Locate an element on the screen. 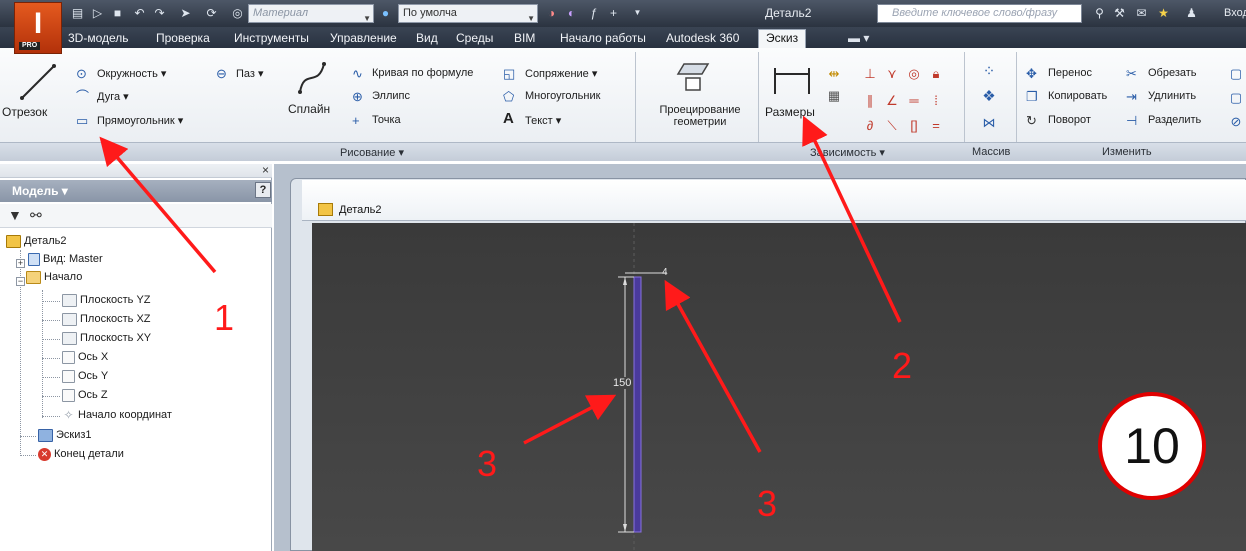  annotation-number-2: 2 is located at coordinates (902, 365).